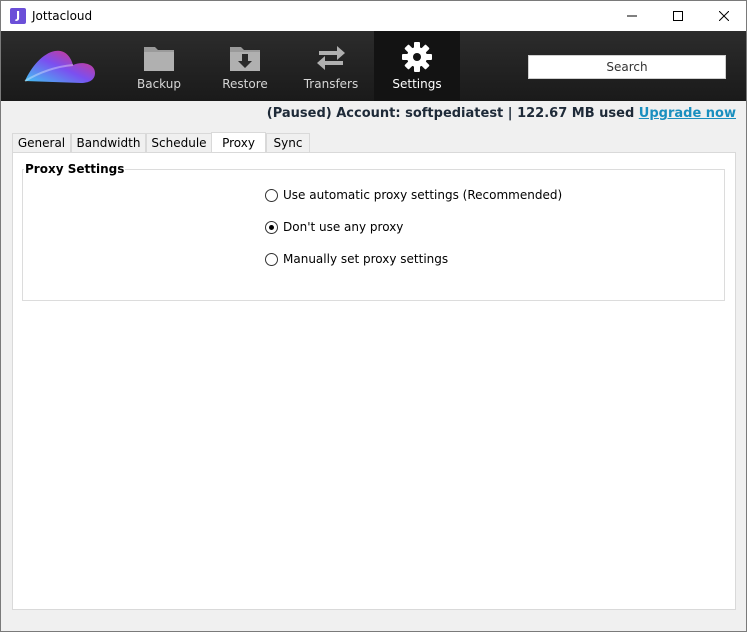  I want to click on download-icon, so click(245, 59).